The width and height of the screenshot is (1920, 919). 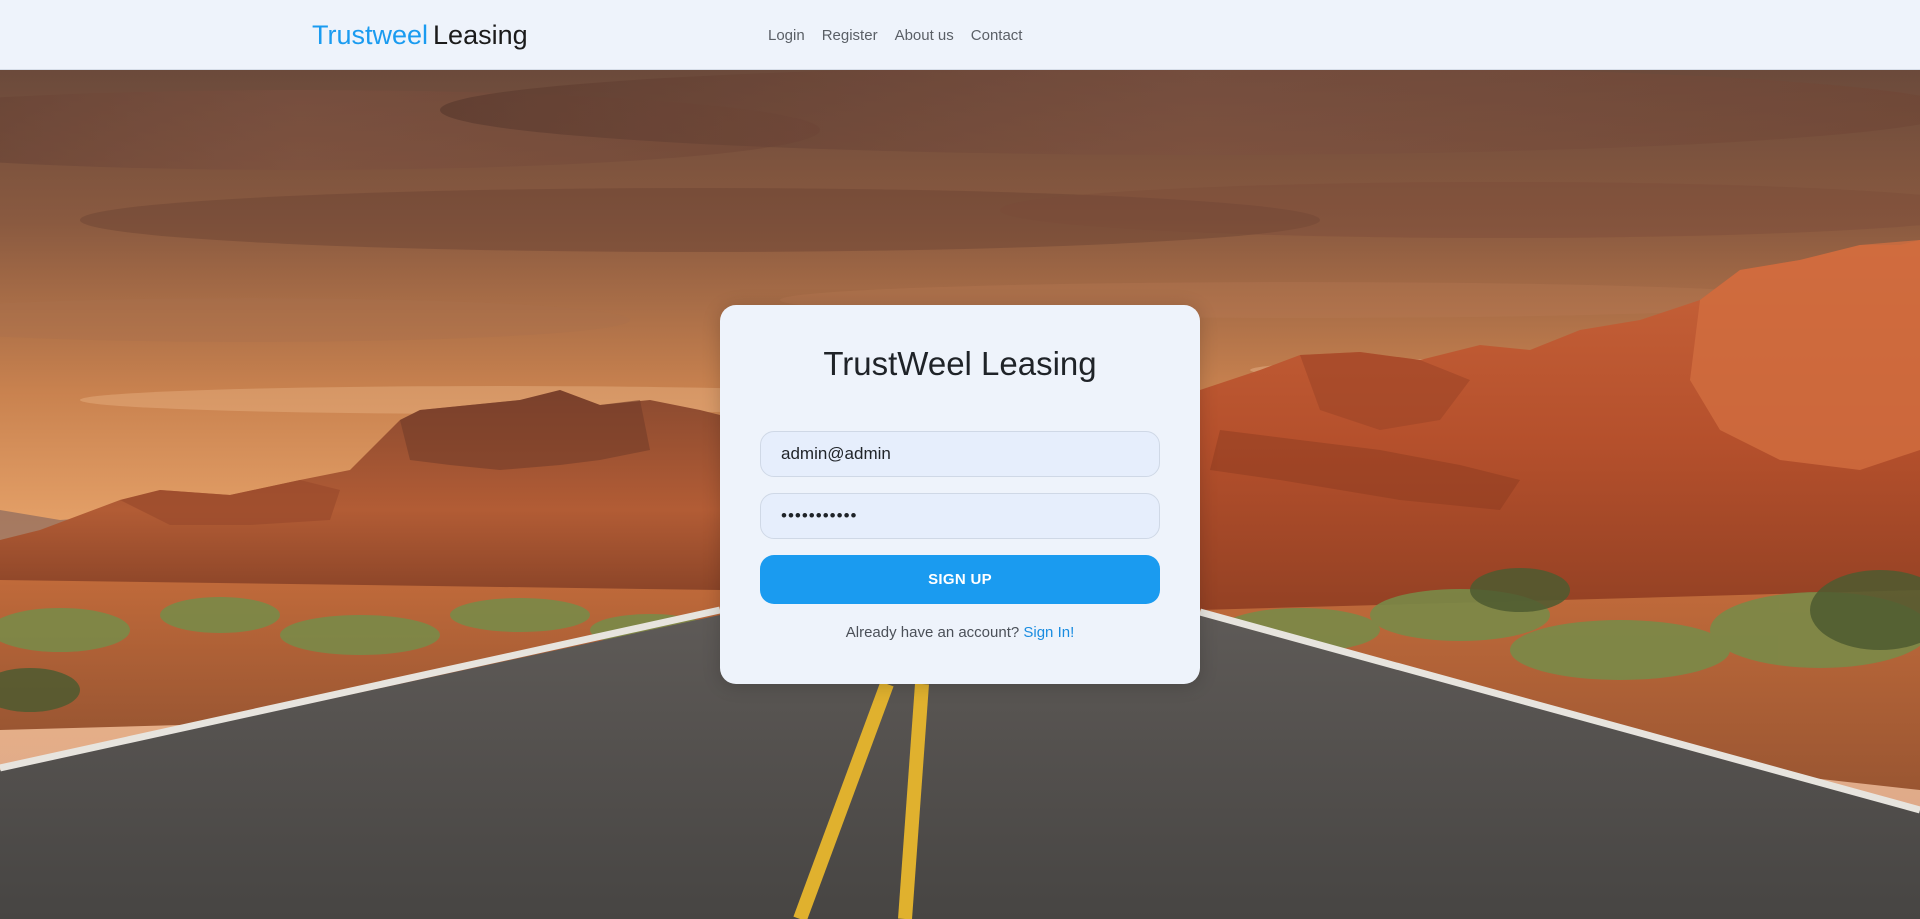 What do you see at coordinates (480, 35) in the screenshot?
I see `brand-name-part2: Leasing` at bounding box center [480, 35].